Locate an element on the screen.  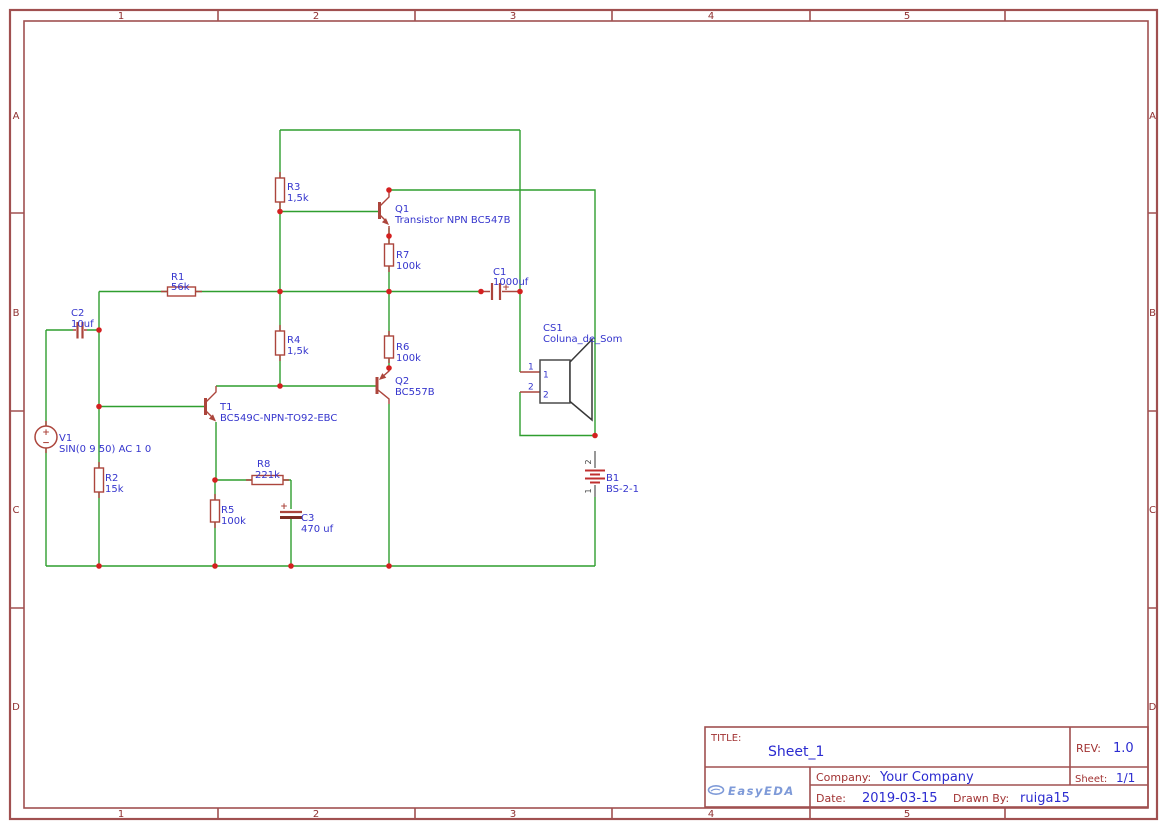
c2-ref-label: C2 is located at coordinates (77, 313).